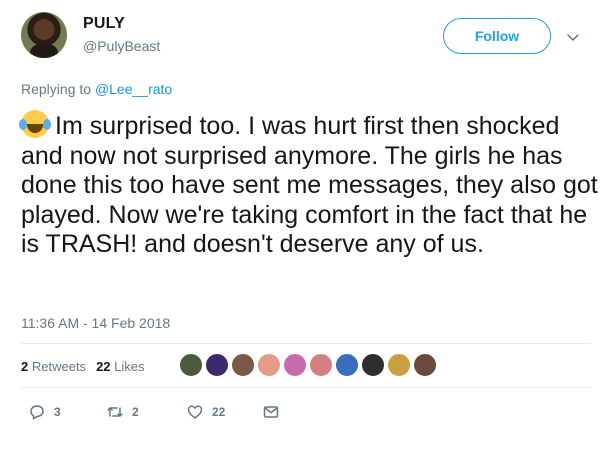 The image size is (612, 449). I want to click on avatar, so click(44, 35).